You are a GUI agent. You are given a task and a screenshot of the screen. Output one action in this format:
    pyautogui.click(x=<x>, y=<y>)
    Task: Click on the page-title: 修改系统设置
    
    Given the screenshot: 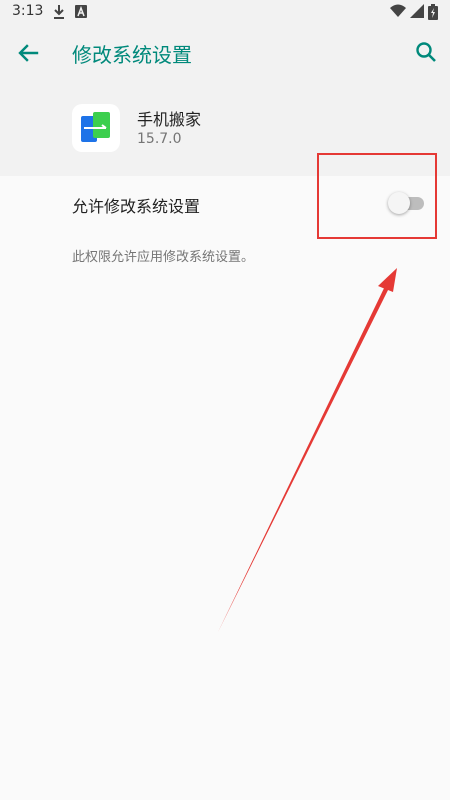 What is the action you would take?
    pyautogui.click(x=132, y=55)
    